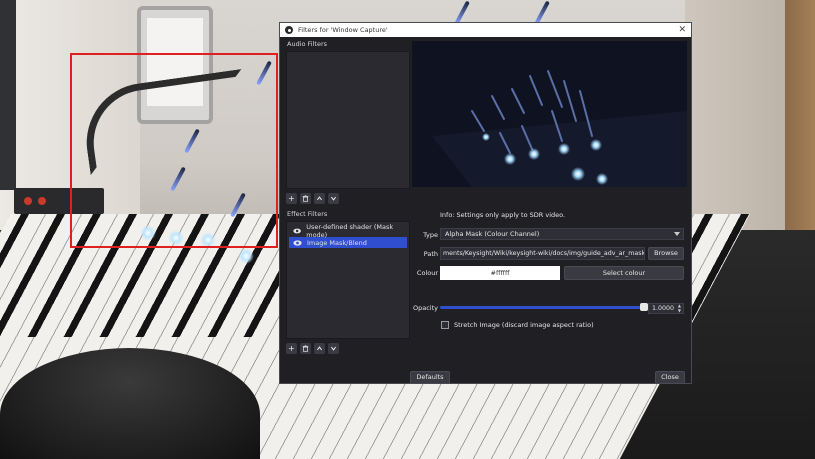  I want to click on add-effect-filter-button: +, so click(291, 348).